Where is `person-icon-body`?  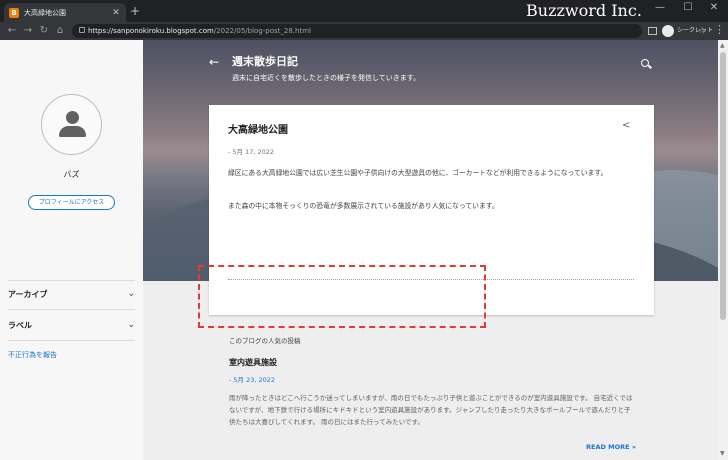
person-icon-body is located at coordinates (72, 131).